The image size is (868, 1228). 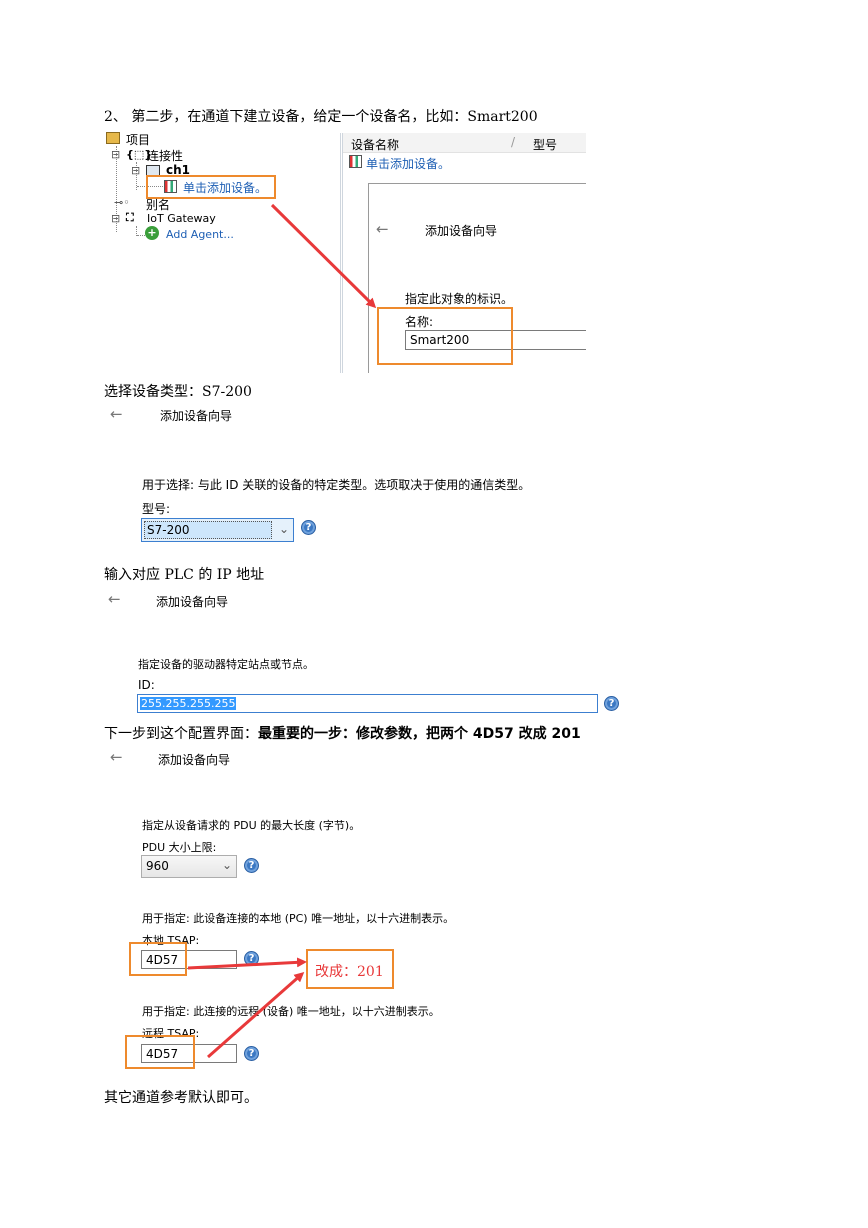 What do you see at coordinates (247, 963) in the screenshot?
I see `arrow-local-tsap` at bounding box center [247, 963].